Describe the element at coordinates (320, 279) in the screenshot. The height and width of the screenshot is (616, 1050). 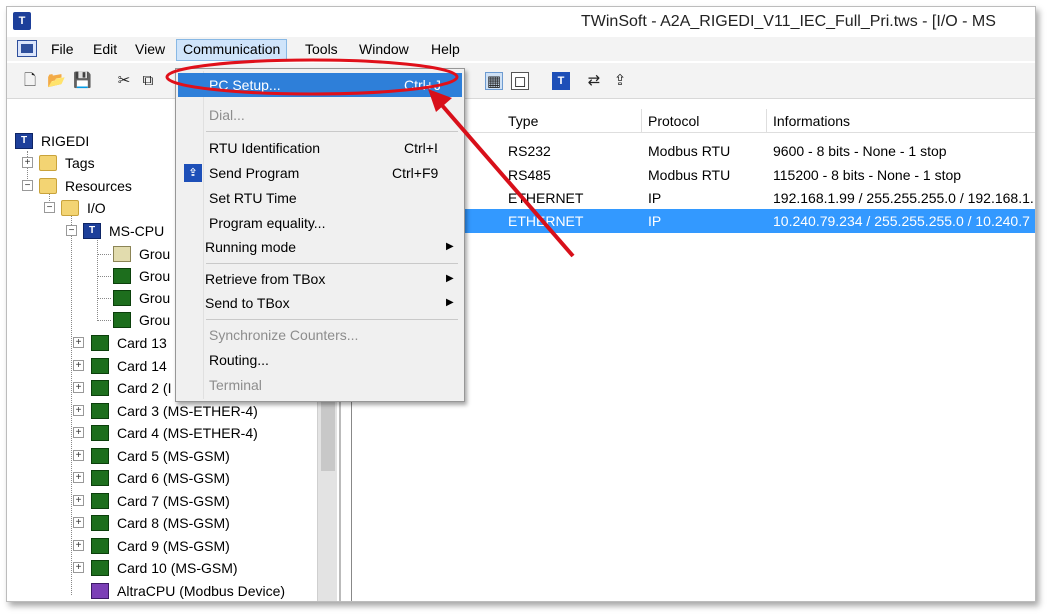
I see `menu-item-retrieve-from-tbox: Retrieve from TBox ▶` at that location.